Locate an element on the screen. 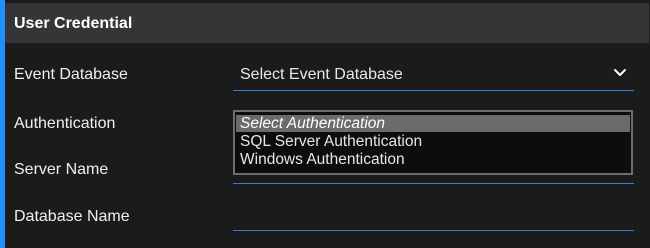 This screenshot has width=650, height=248. event-database-select: Select Event Database is located at coordinates (433, 75).